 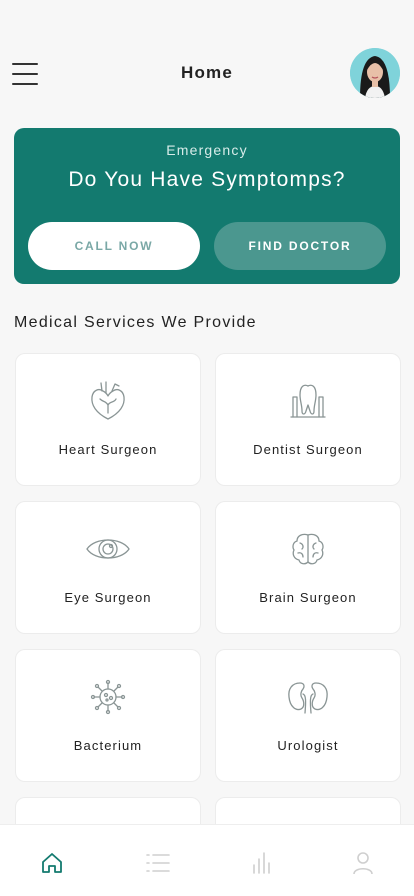 I want to click on menu-line, so click(x=25, y=84).